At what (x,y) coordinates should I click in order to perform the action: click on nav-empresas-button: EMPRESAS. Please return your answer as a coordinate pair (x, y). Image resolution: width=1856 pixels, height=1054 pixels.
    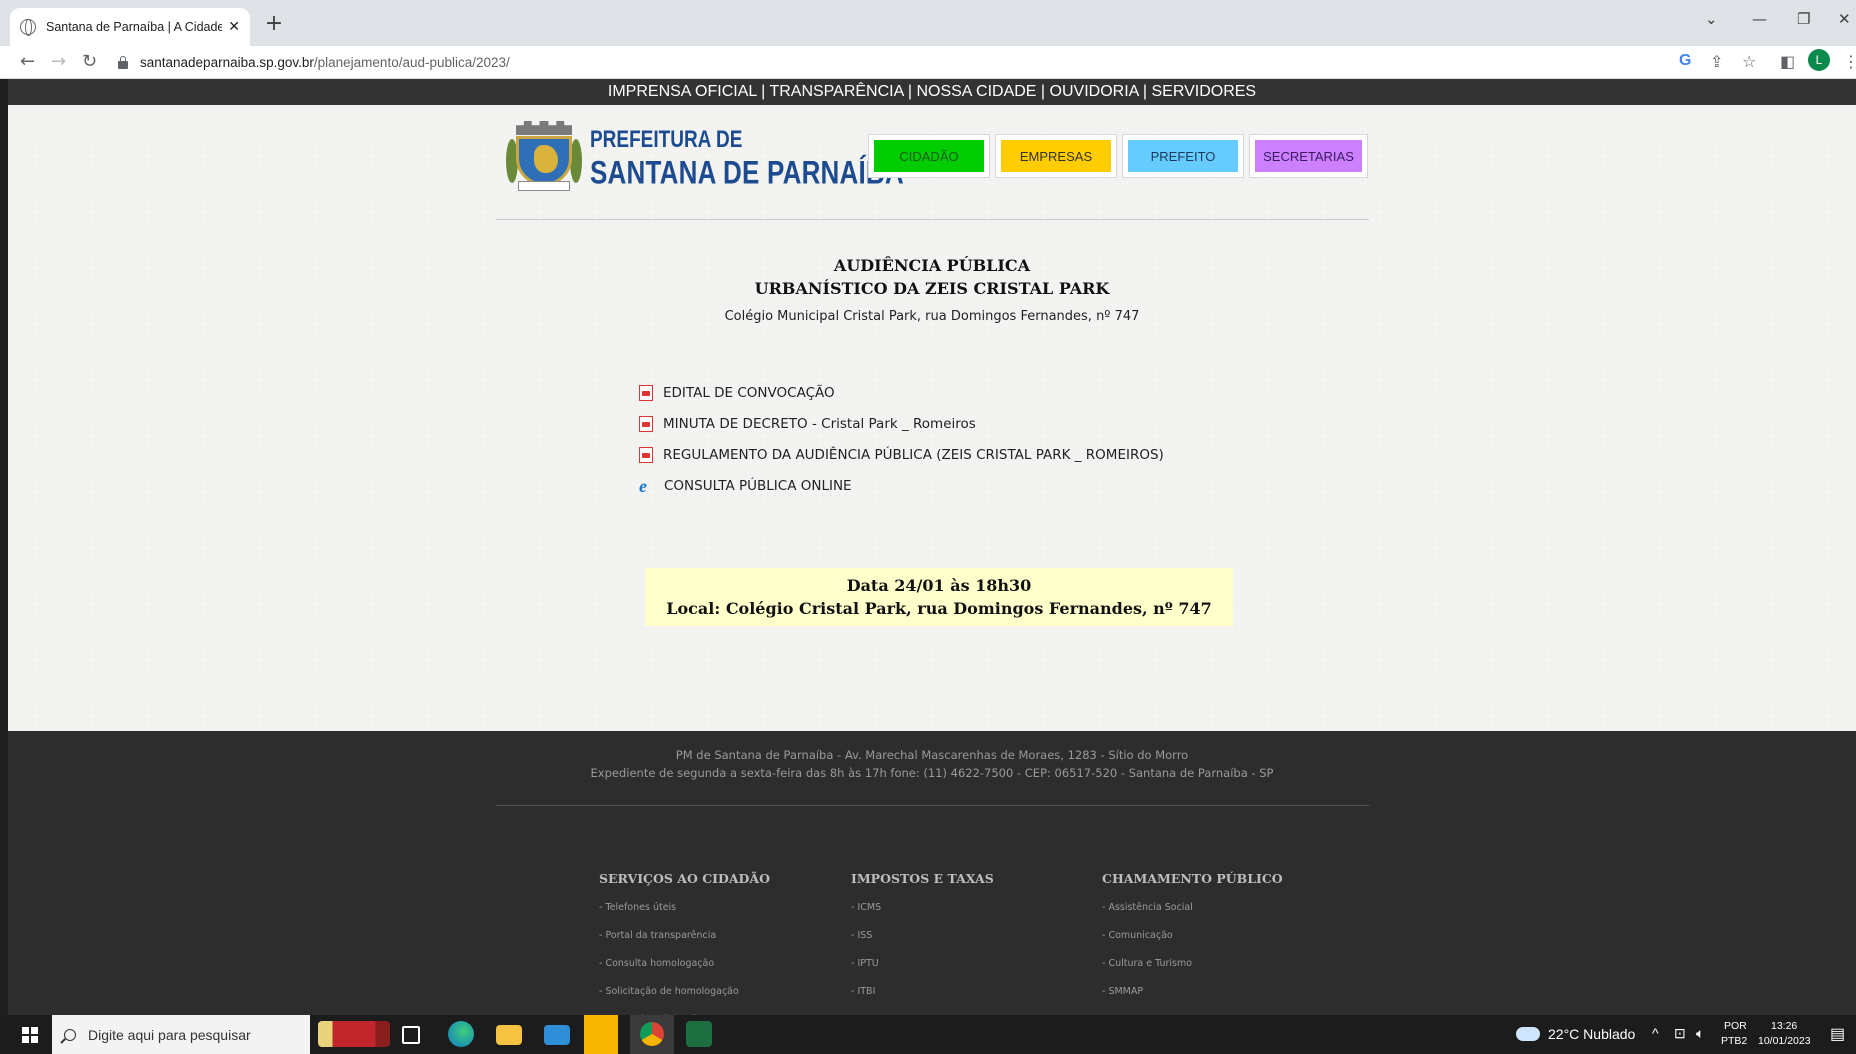
    Looking at the image, I should click on (1056, 156).